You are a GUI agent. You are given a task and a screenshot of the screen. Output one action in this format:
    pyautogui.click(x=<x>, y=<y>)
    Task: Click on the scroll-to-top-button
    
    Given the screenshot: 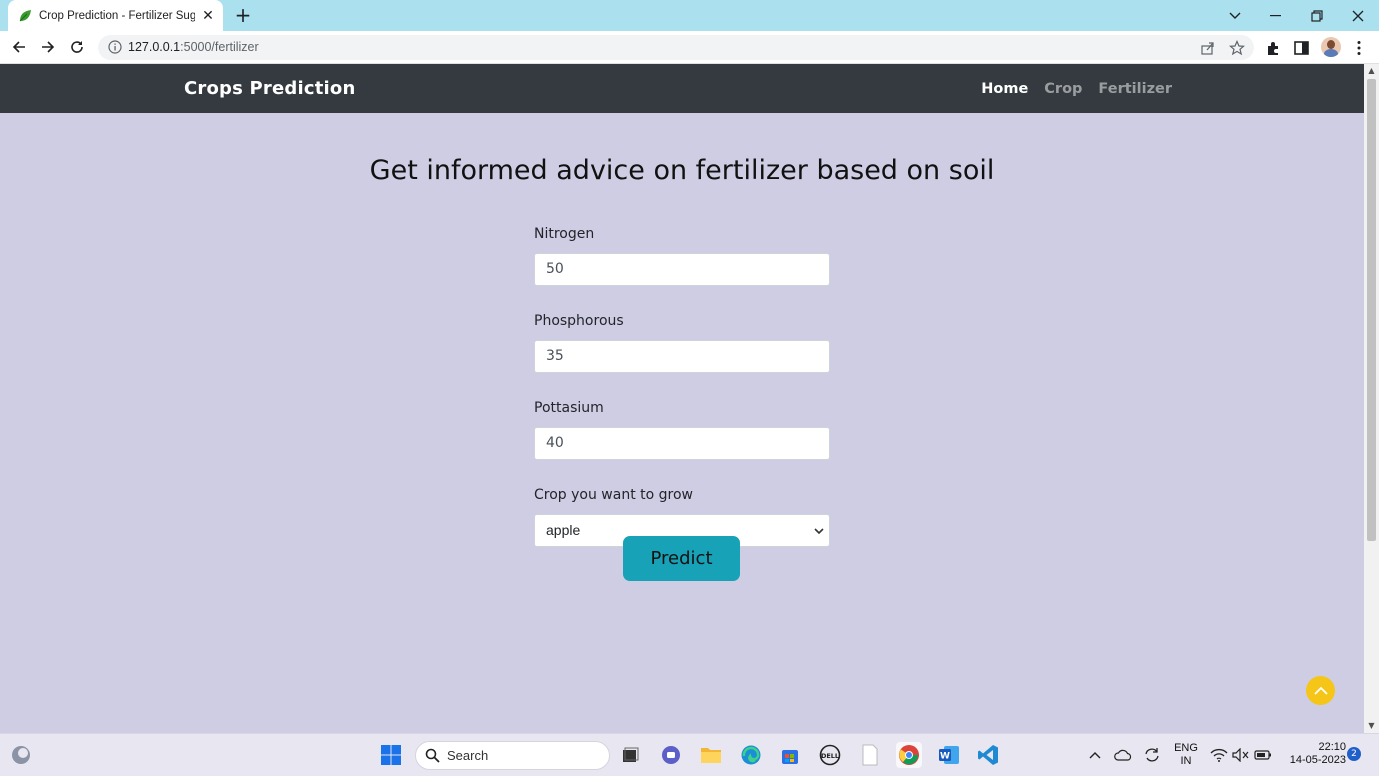 What is the action you would take?
    pyautogui.click(x=1320, y=690)
    